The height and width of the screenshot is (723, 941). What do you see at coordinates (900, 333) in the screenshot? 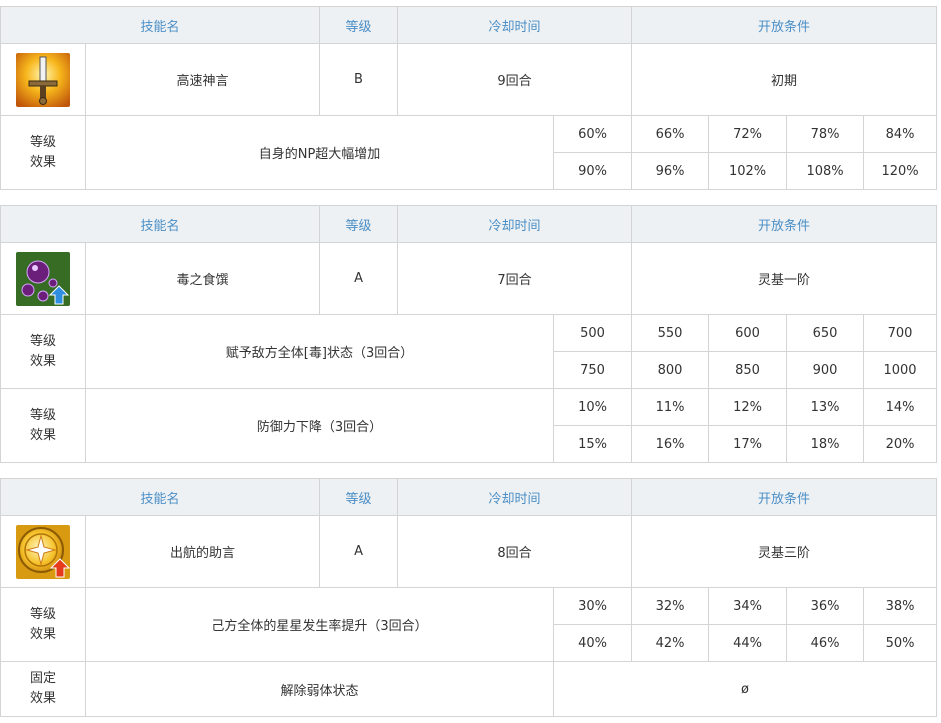
I see `effect-value-lv5: 700` at bounding box center [900, 333].